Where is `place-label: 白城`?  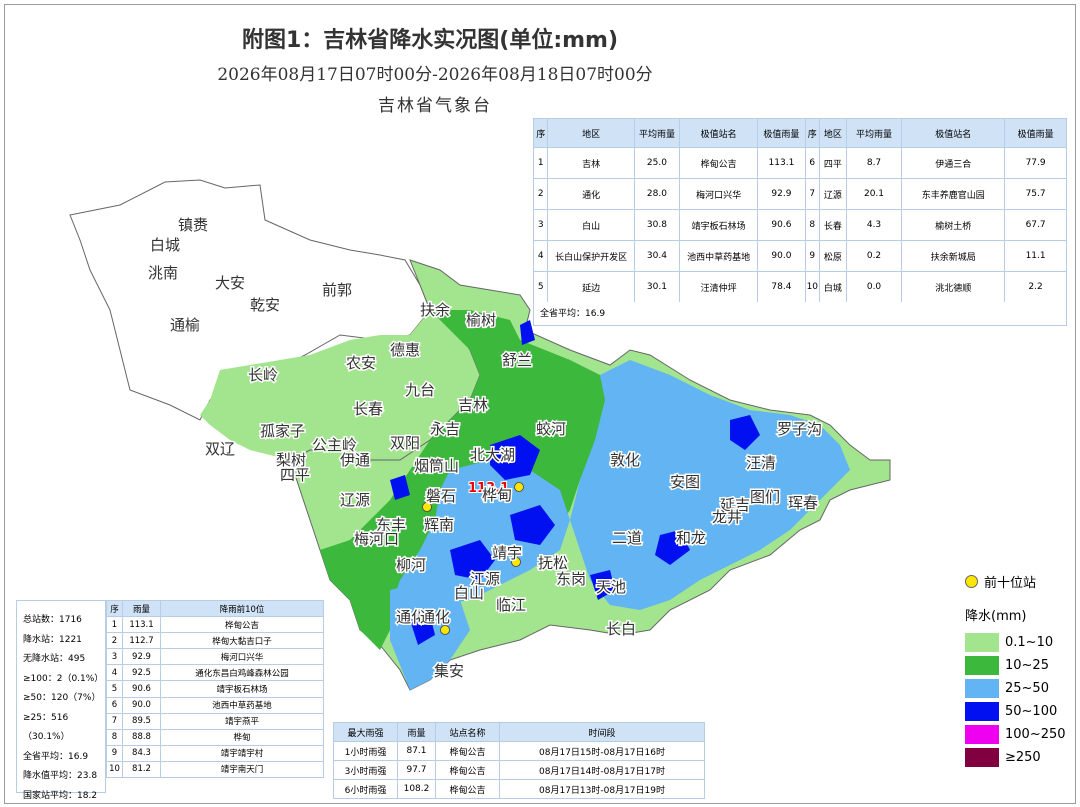 place-label: 白城 is located at coordinates (165, 245).